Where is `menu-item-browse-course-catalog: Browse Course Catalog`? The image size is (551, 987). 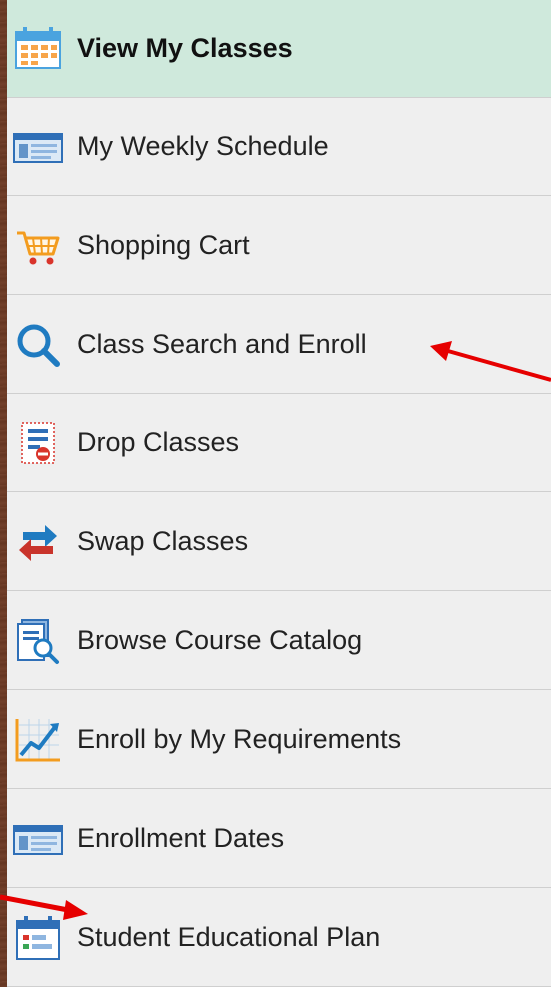
menu-item-browse-course-catalog: Browse Course Catalog is located at coordinates (279, 641).